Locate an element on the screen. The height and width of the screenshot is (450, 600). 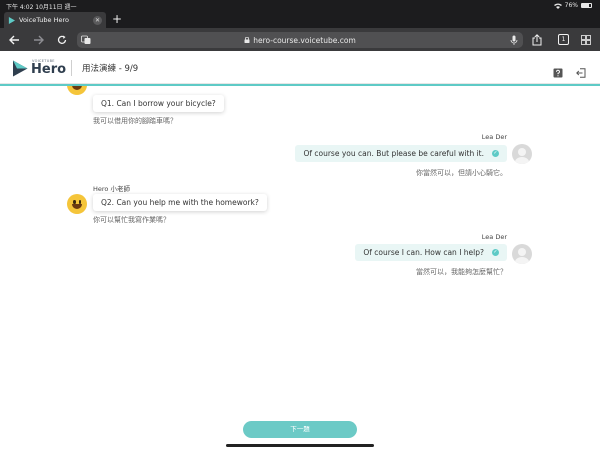
microphone-icon is located at coordinates (514, 40).